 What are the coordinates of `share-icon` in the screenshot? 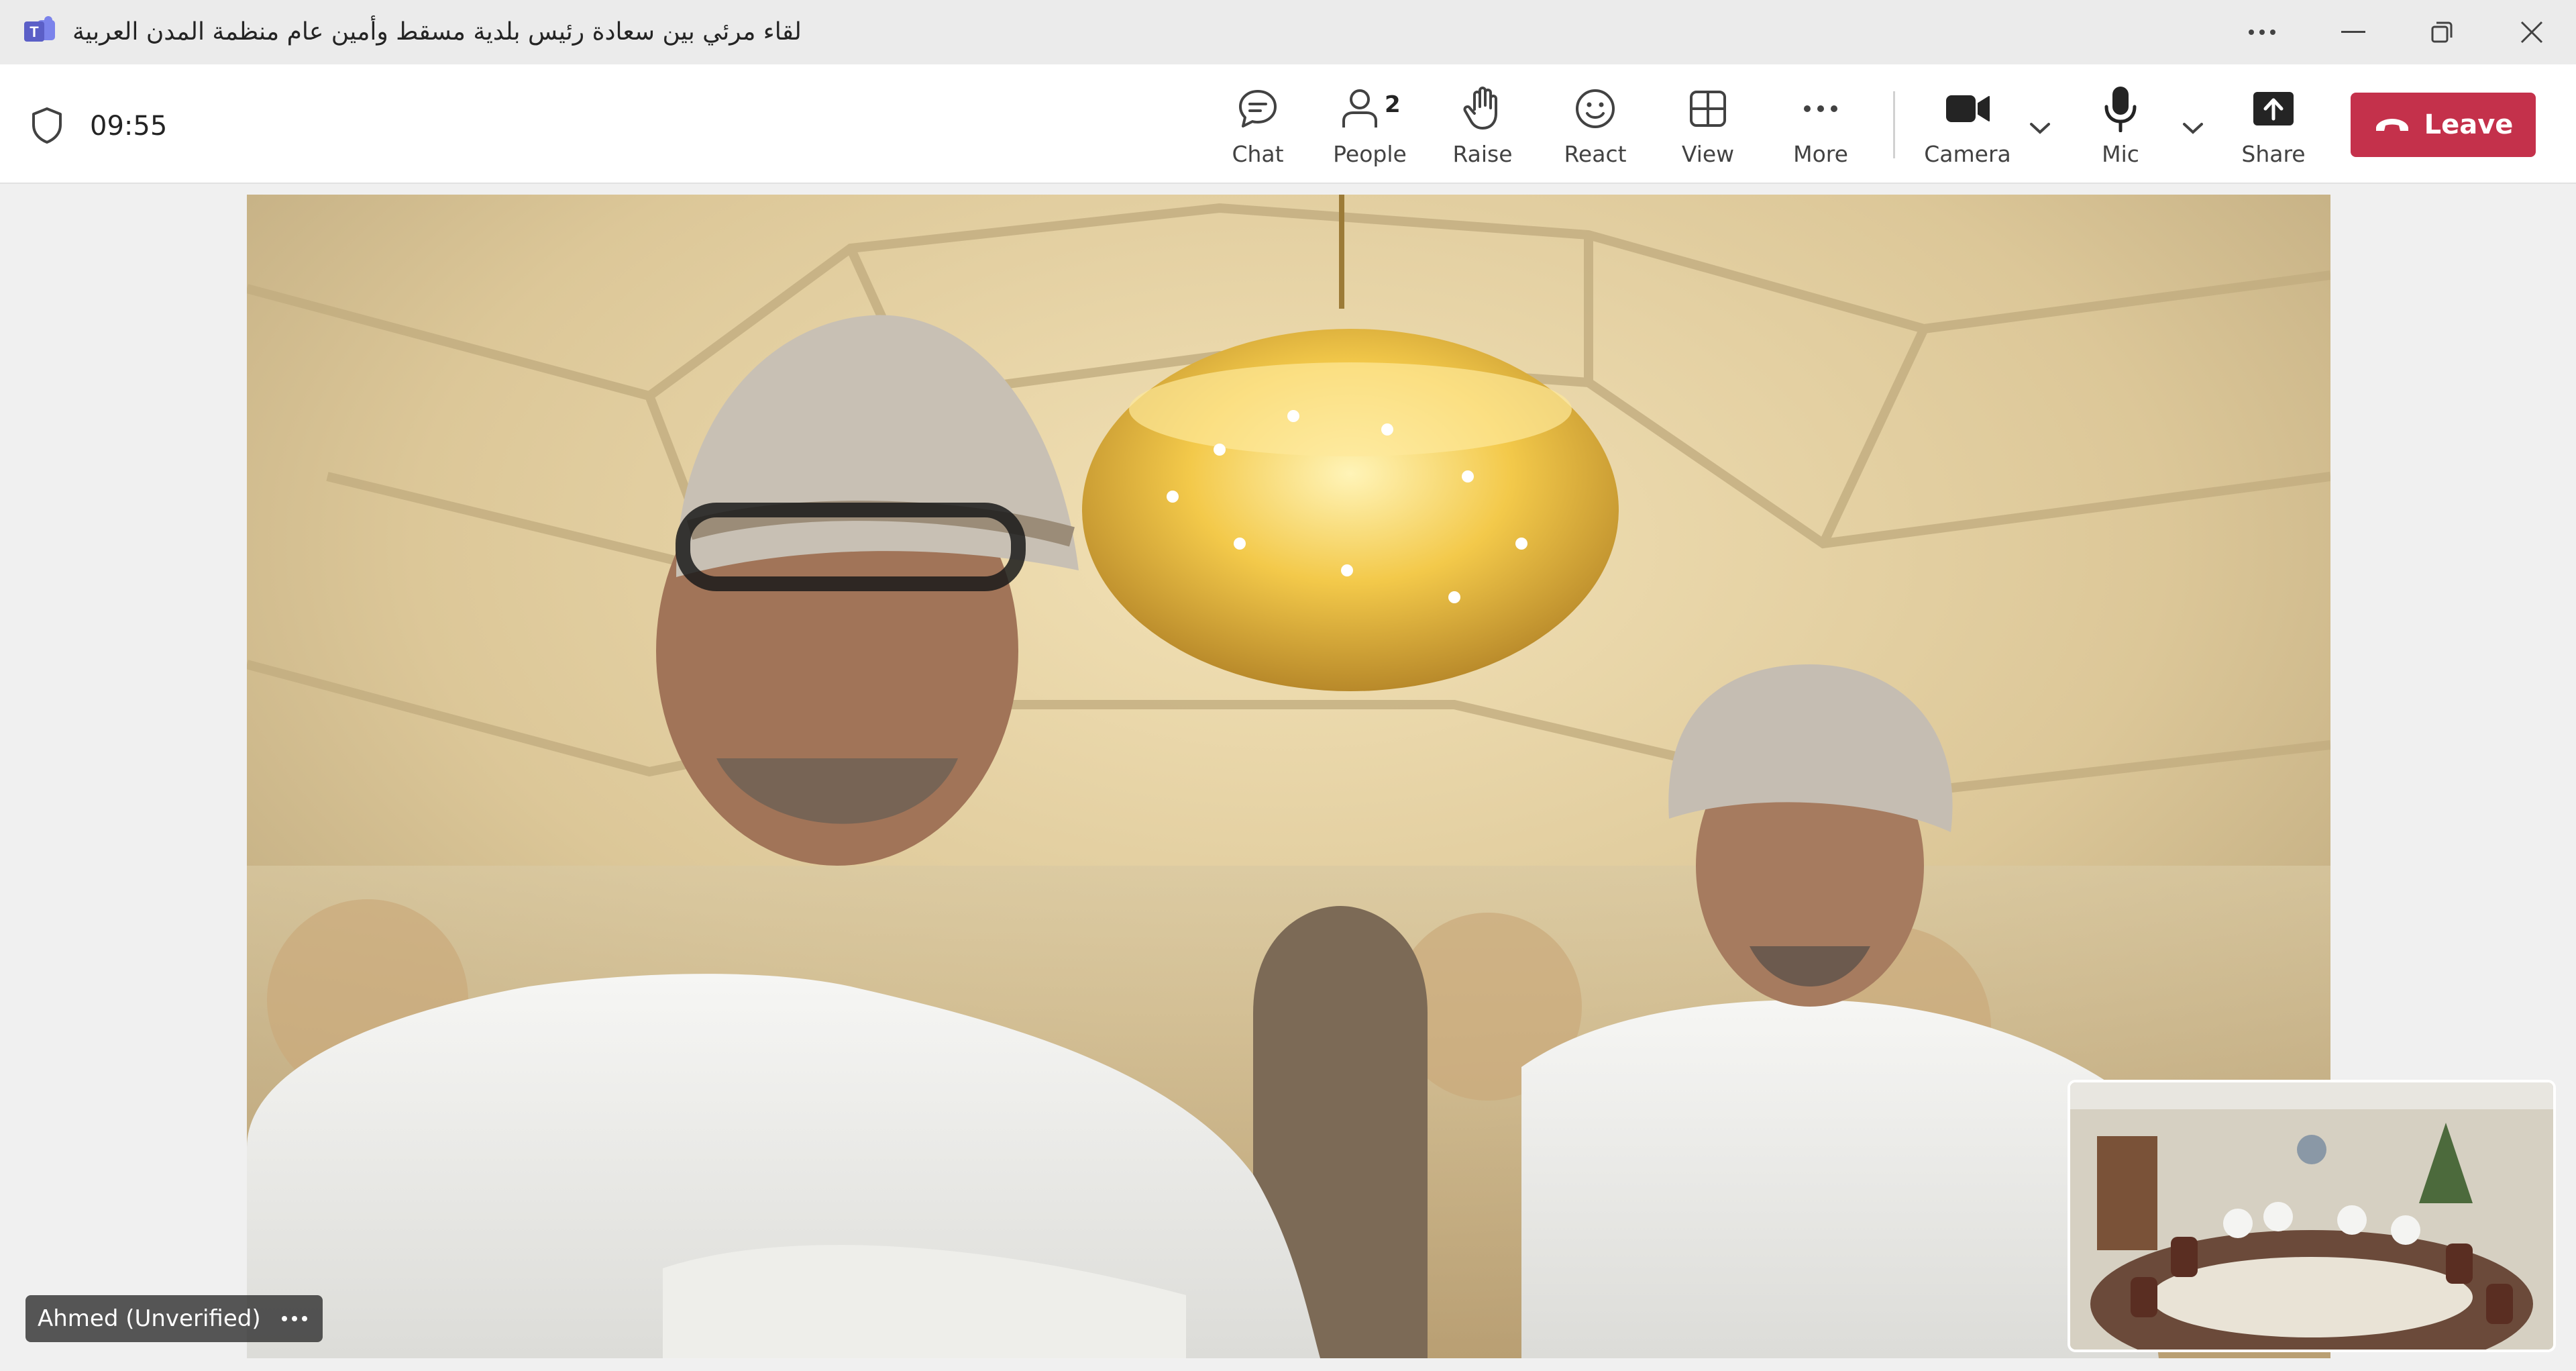 It's located at (2273, 108).